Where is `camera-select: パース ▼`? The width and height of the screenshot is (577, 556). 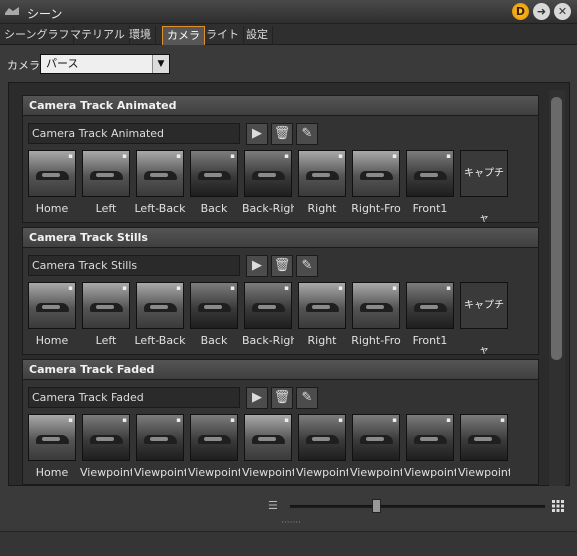 camera-select: パース ▼ is located at coordinates (105, 64).